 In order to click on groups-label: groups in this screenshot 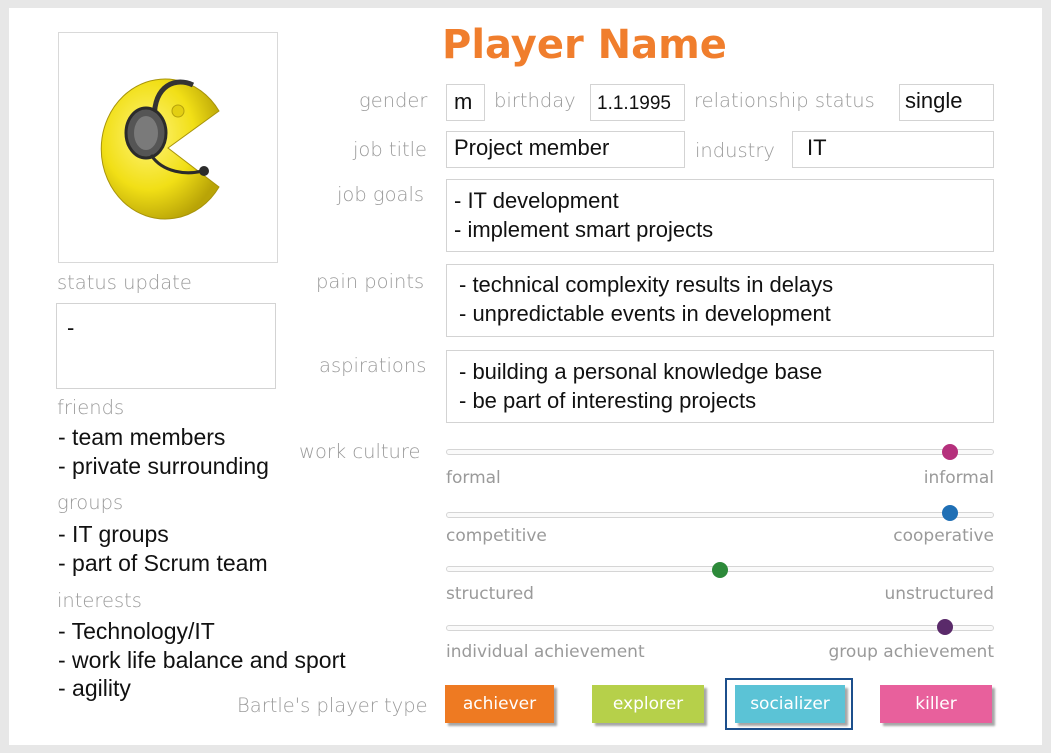, I will do `click(90, 502)`.